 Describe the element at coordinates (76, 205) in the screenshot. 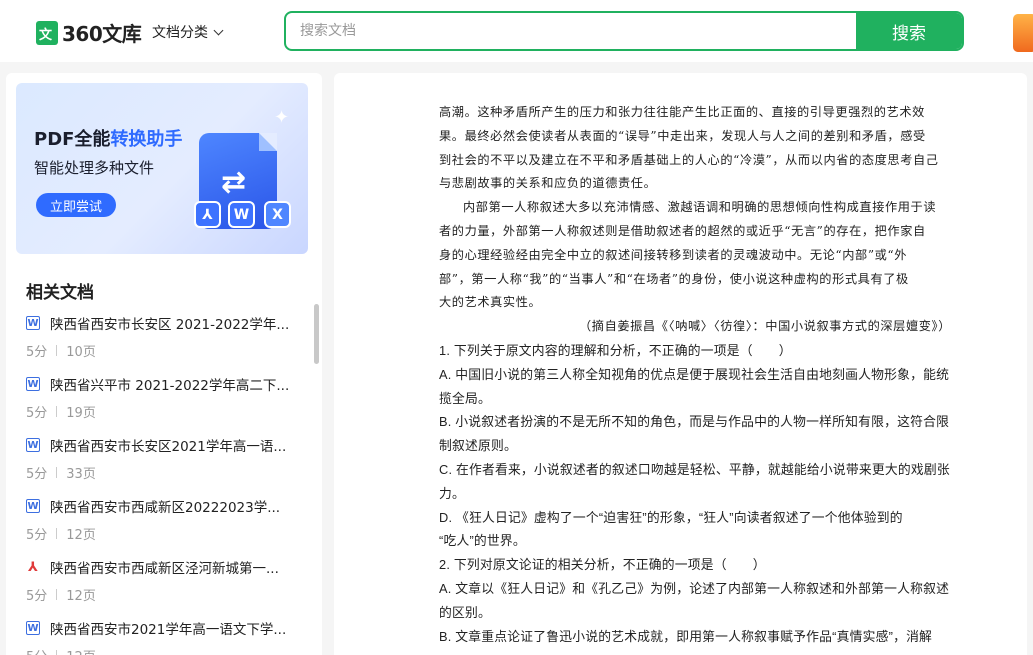

I see `try-now-button: 立即尝试` at that location.